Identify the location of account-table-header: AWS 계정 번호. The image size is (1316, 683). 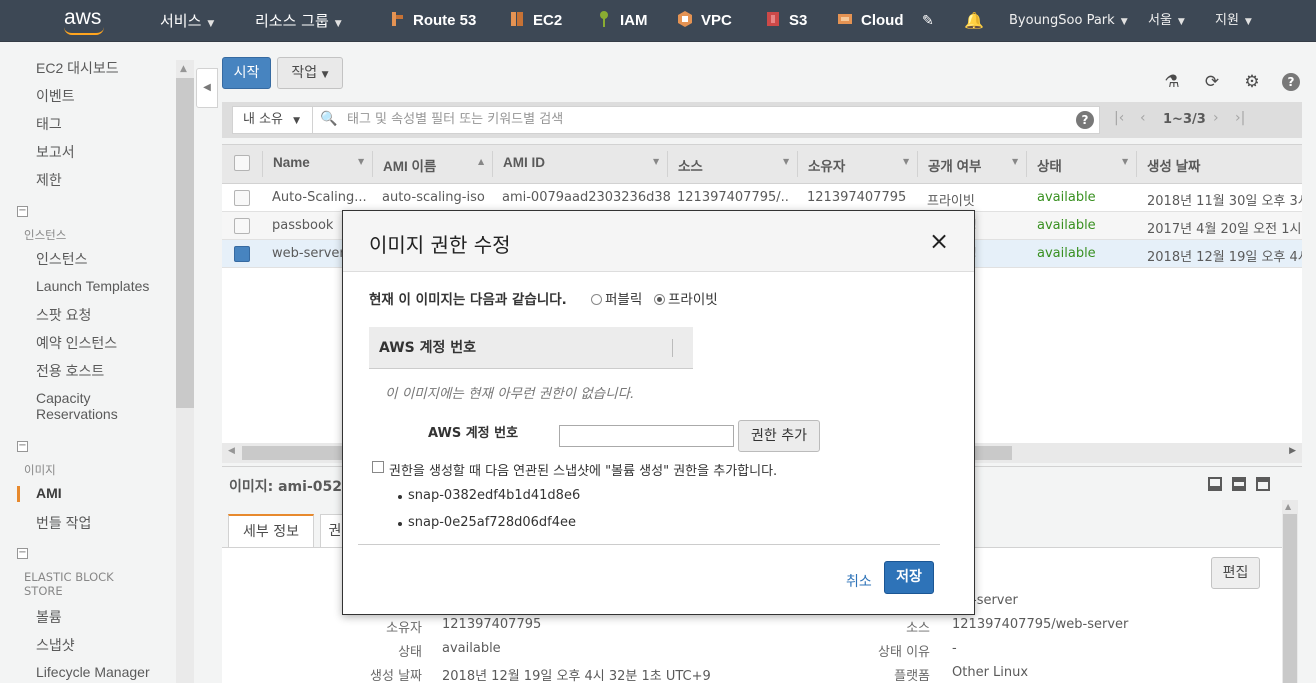
(531, 348).